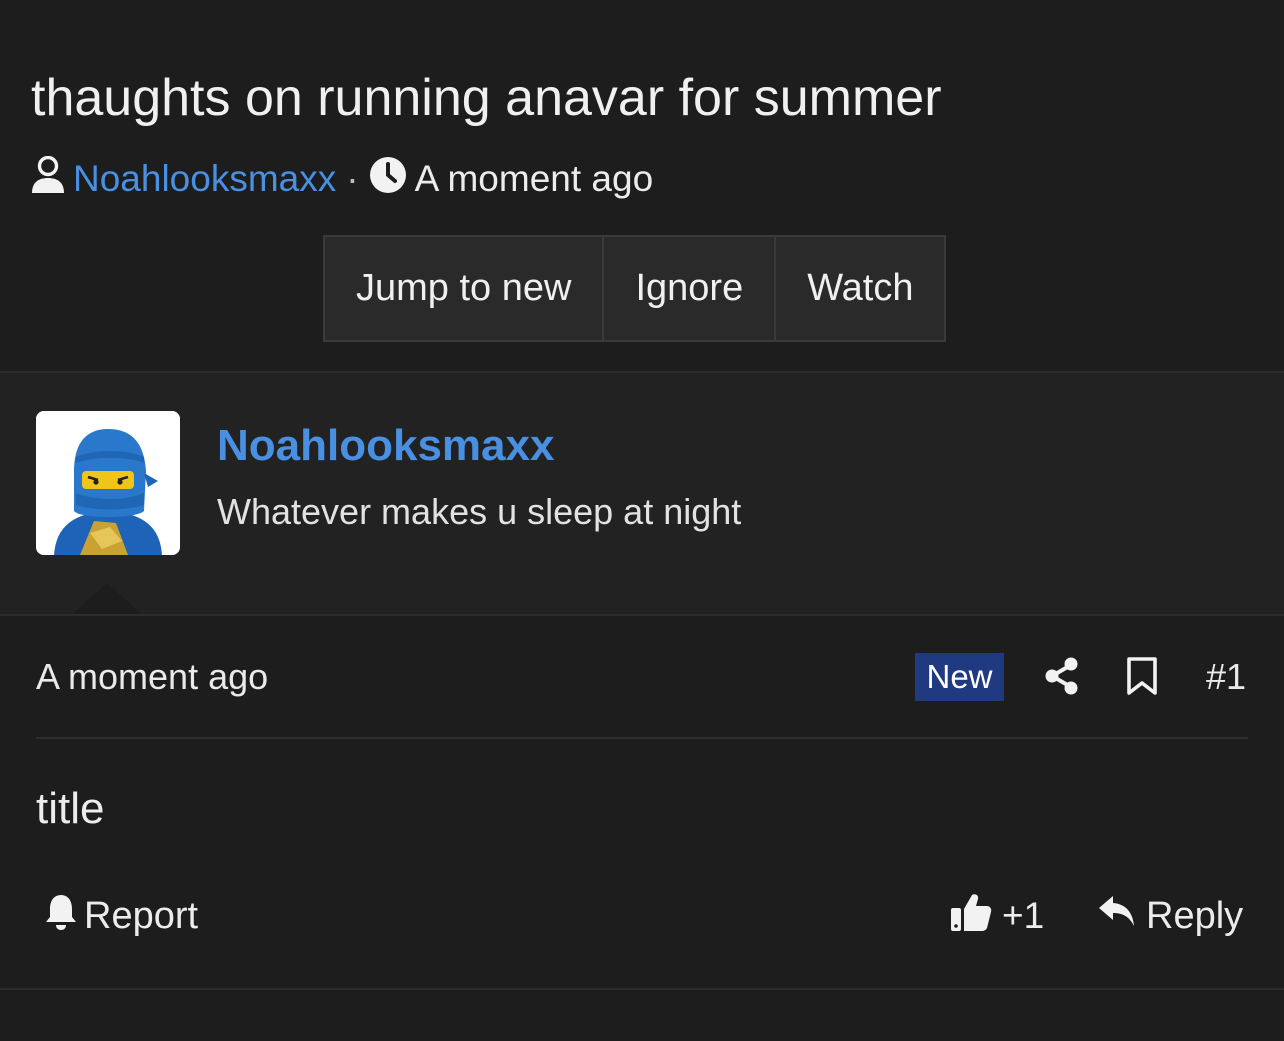 The width and height of the screenshot is (1284, 1041). Describe the element at coordinates (534, 178) in the screenshot. I see `thread-time: A moment ago` at that location.